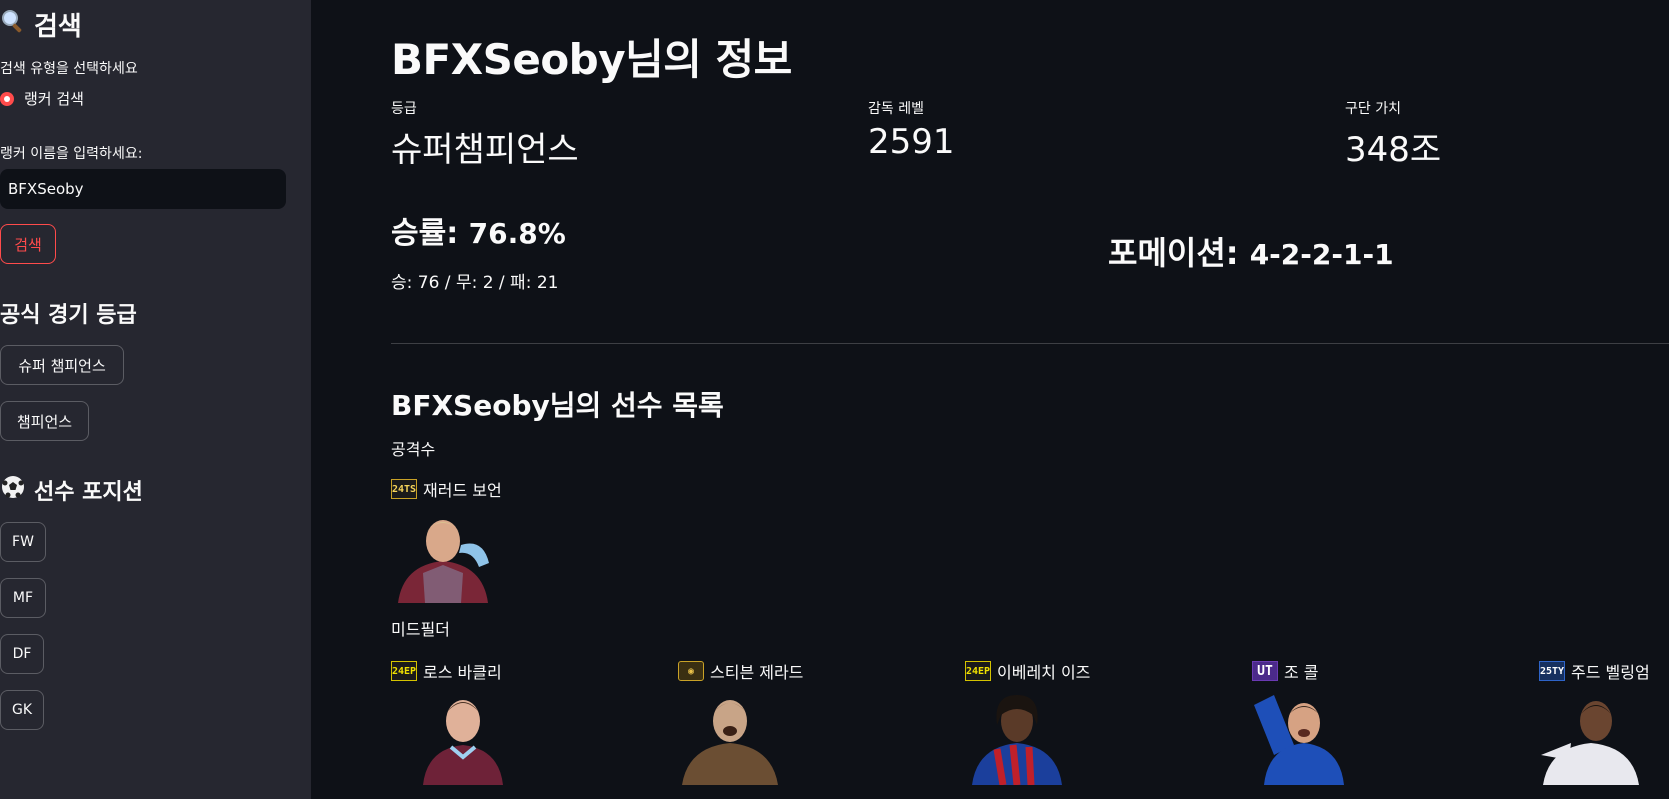 This screenshot has height=799, width=1669. I want to click on radio-selected-icon, so click(7, 98).